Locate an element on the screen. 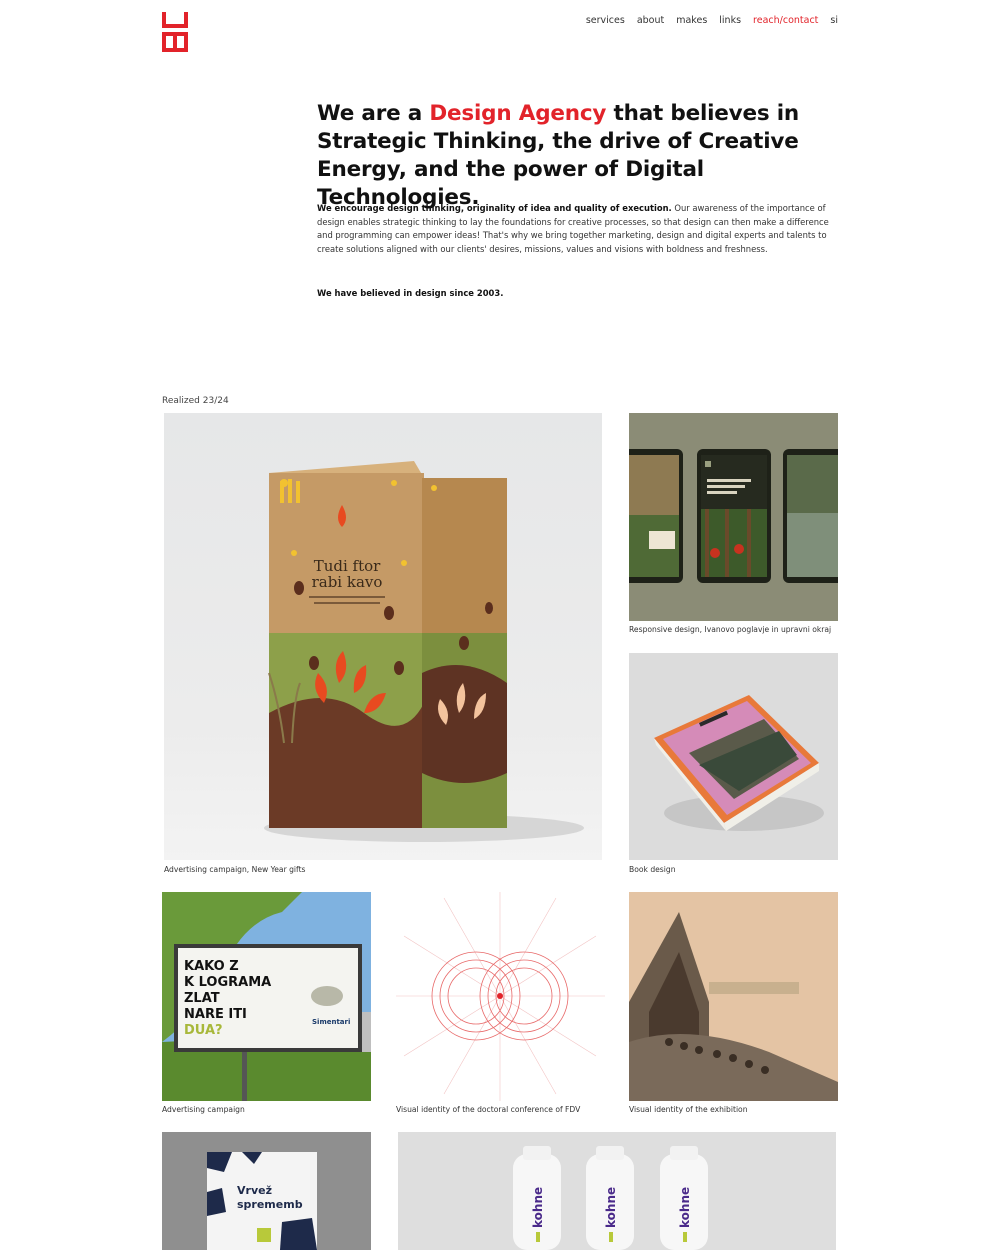  billboard-line-1: KAKO Z is located at coordinates (211, 966).